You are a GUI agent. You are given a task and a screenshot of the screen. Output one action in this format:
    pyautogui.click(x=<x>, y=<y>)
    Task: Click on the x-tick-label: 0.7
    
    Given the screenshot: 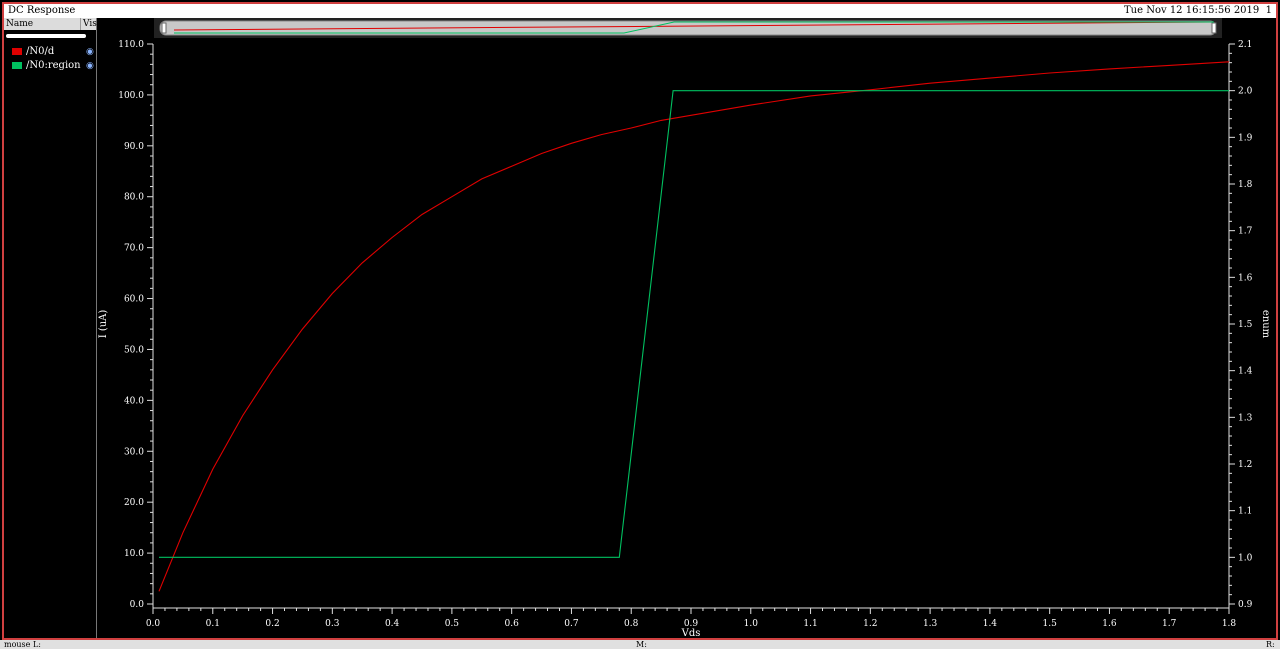 What is the action you would take?
    pyautogui.click(x=571, y=624)
    